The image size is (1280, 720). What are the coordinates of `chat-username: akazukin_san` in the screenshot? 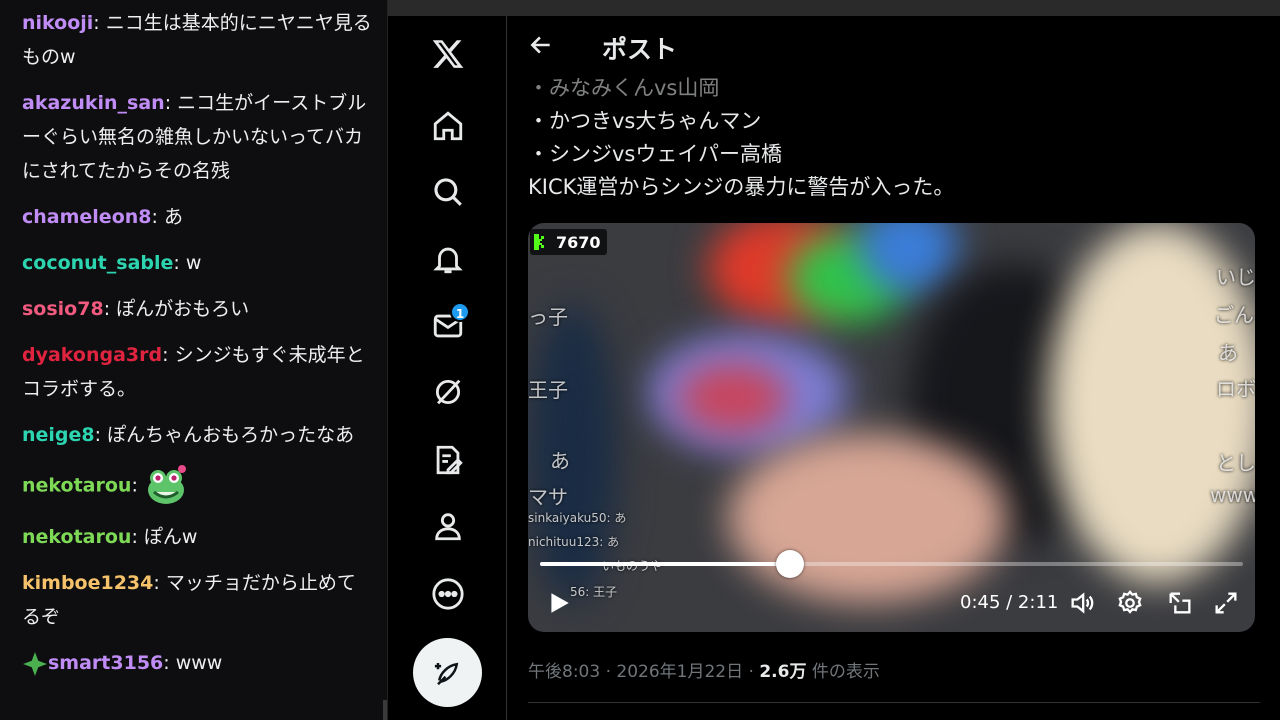 It's located at (93, 103).